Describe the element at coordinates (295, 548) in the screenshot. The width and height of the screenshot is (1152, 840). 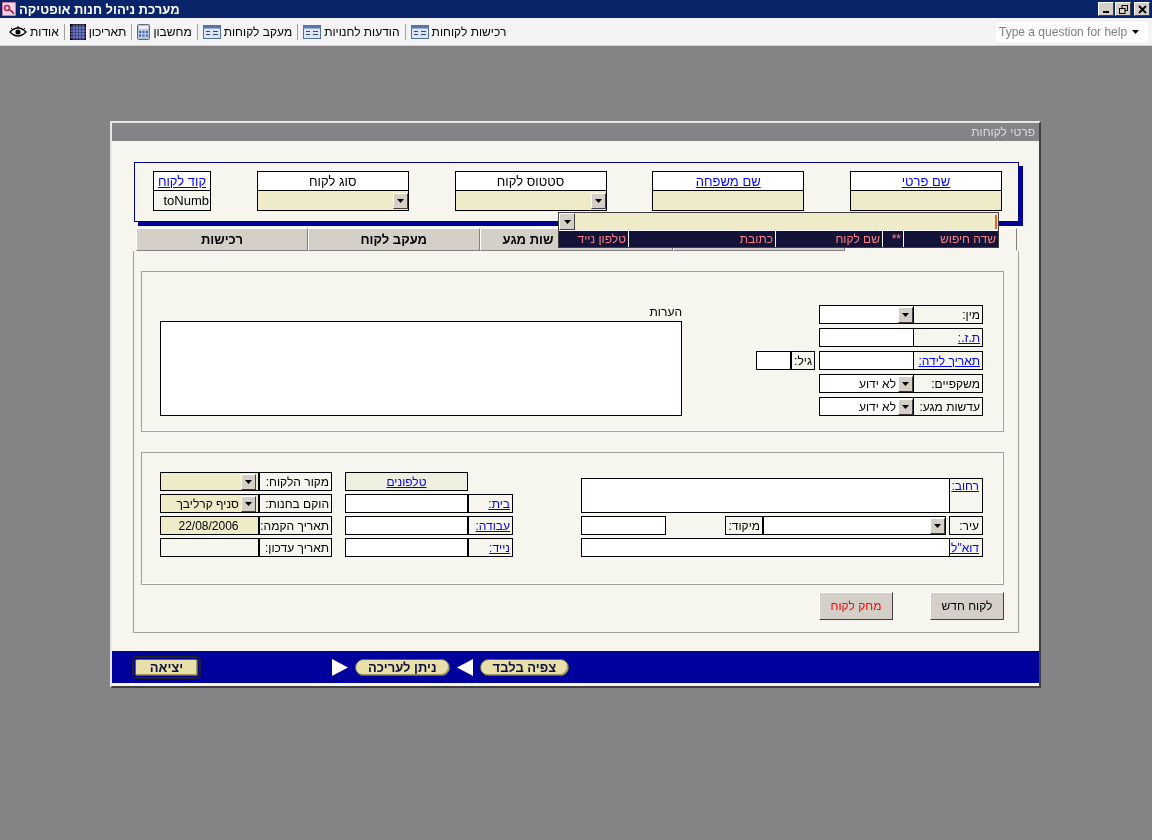
I see `field-label: תאריך עדכון:` at that location.